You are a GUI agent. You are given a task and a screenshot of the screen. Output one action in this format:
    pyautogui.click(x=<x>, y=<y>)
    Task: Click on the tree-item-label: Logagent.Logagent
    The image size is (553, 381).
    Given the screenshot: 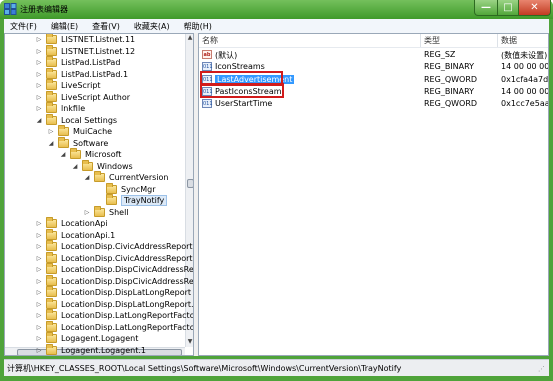 What is the action you would take?
    pyautogui.click(x=100, y=338)
    